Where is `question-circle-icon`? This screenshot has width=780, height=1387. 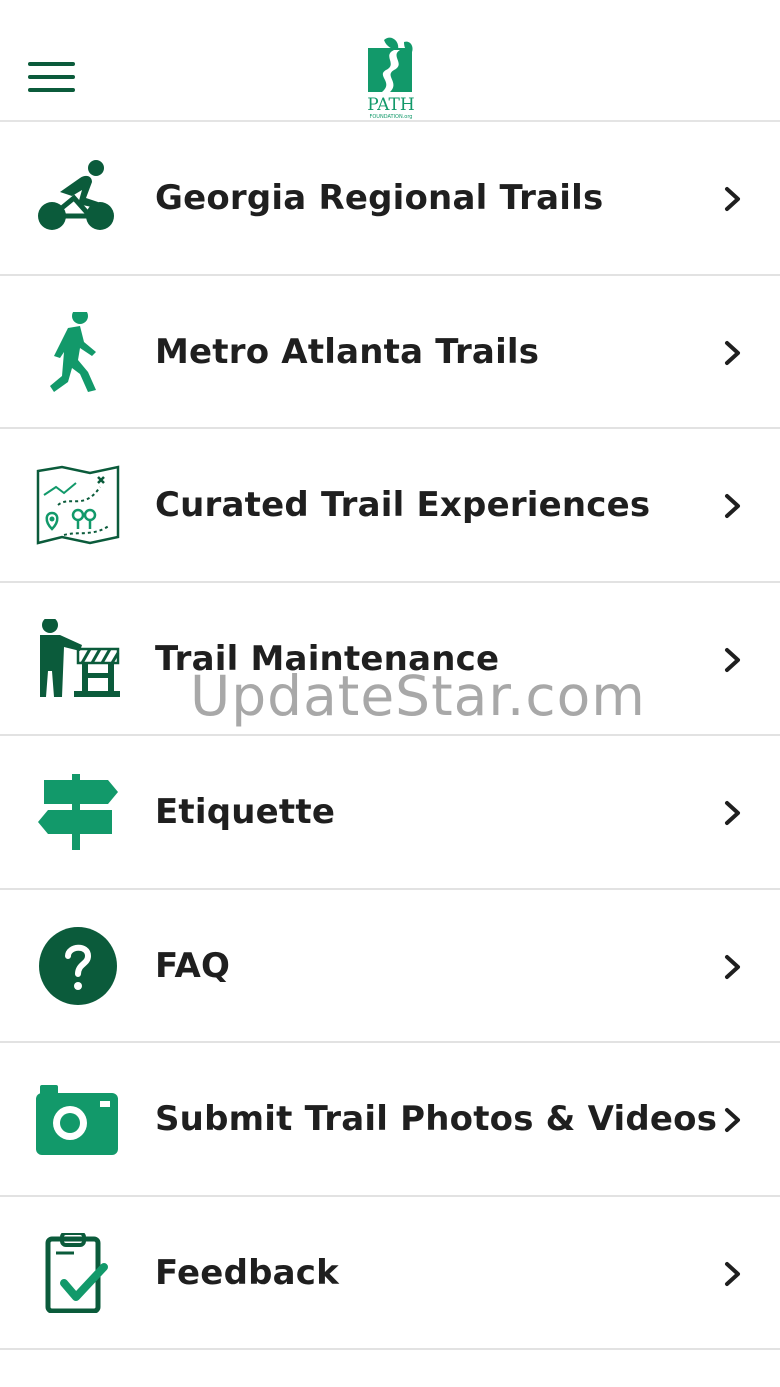
question-circle-icon is located at coordinates (78, 966).